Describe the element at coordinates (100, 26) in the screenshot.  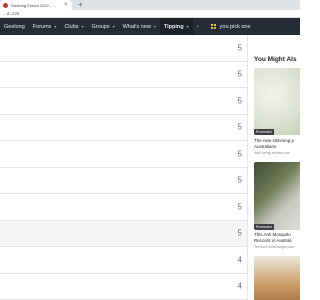
I see `nav-item-label: Groups` at that location.